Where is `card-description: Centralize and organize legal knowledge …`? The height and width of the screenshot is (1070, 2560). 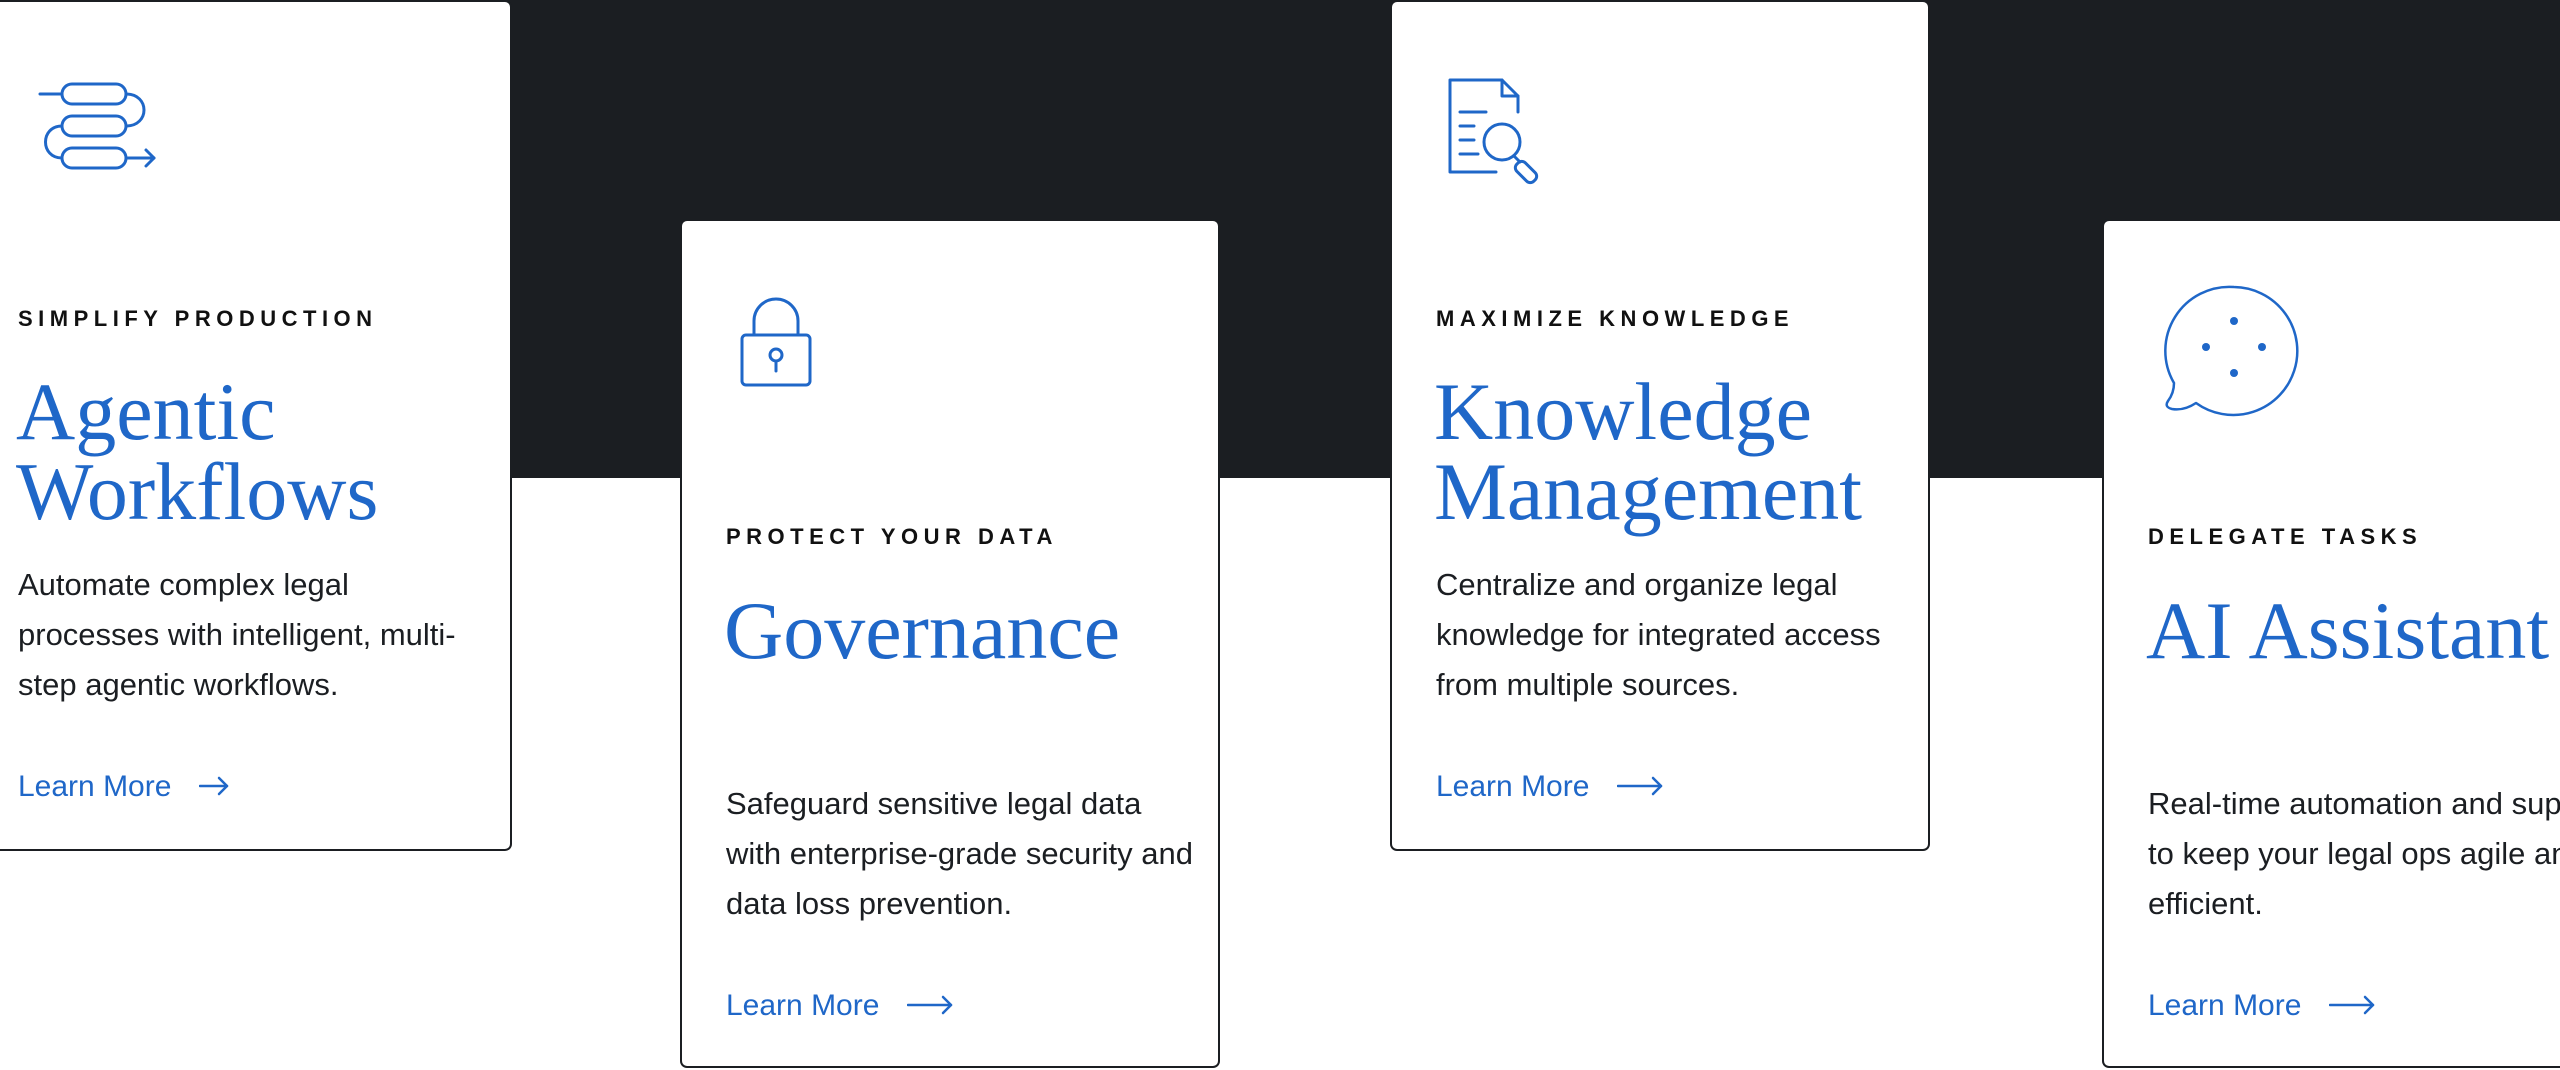 card-description: Centralize and organize legal knowledge … is located at coordinates (1658, 634).